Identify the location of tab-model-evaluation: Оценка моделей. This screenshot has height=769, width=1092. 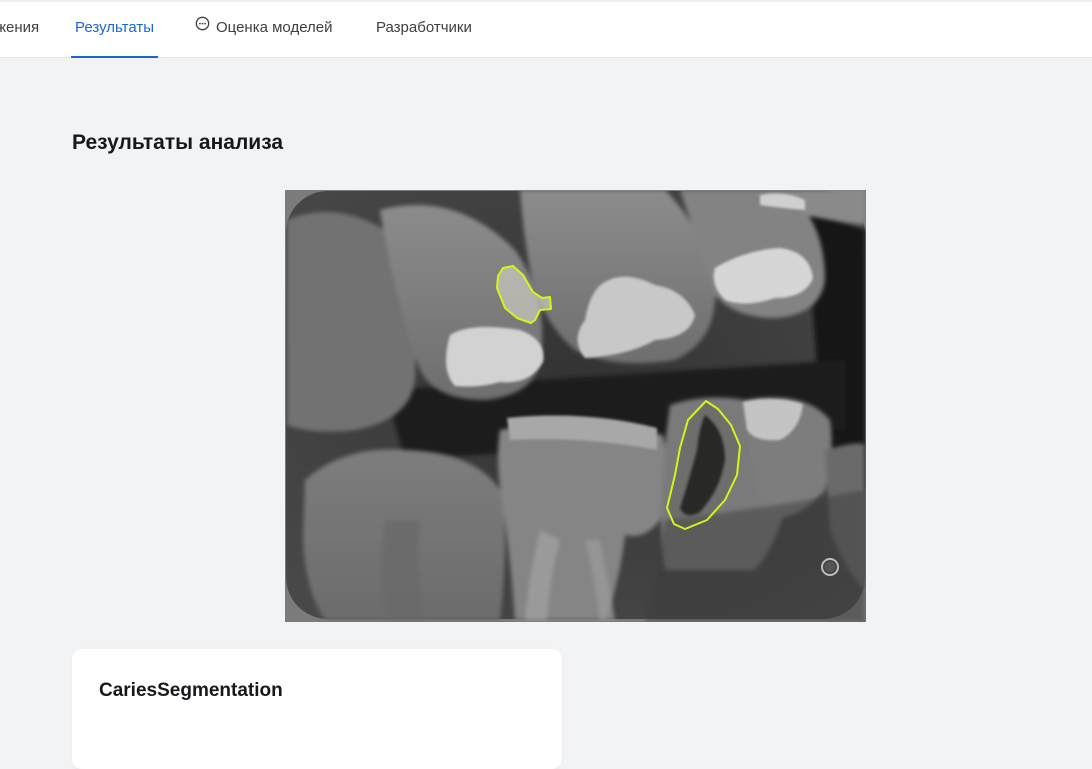
(264, 28).